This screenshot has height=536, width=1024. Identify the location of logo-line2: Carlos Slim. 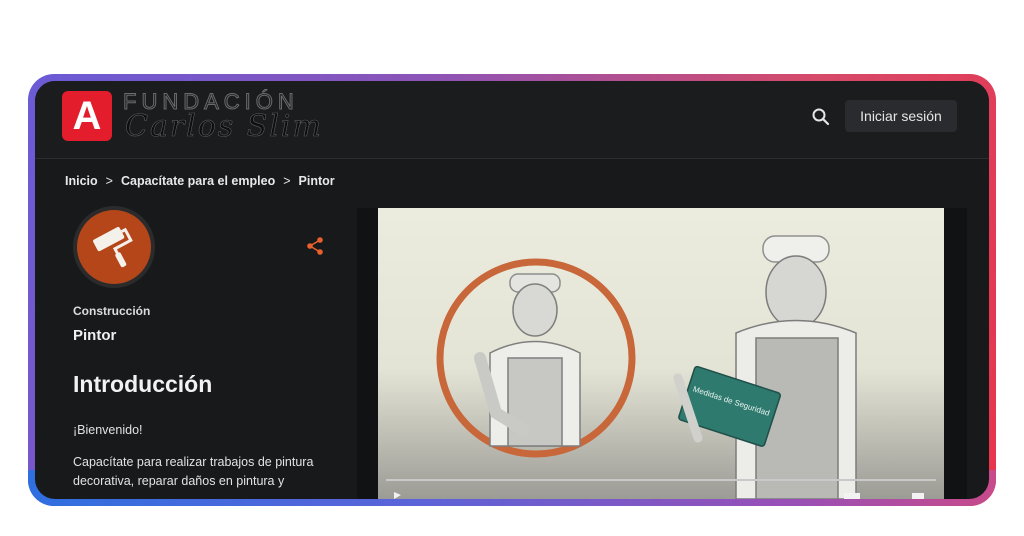
(224, 127).